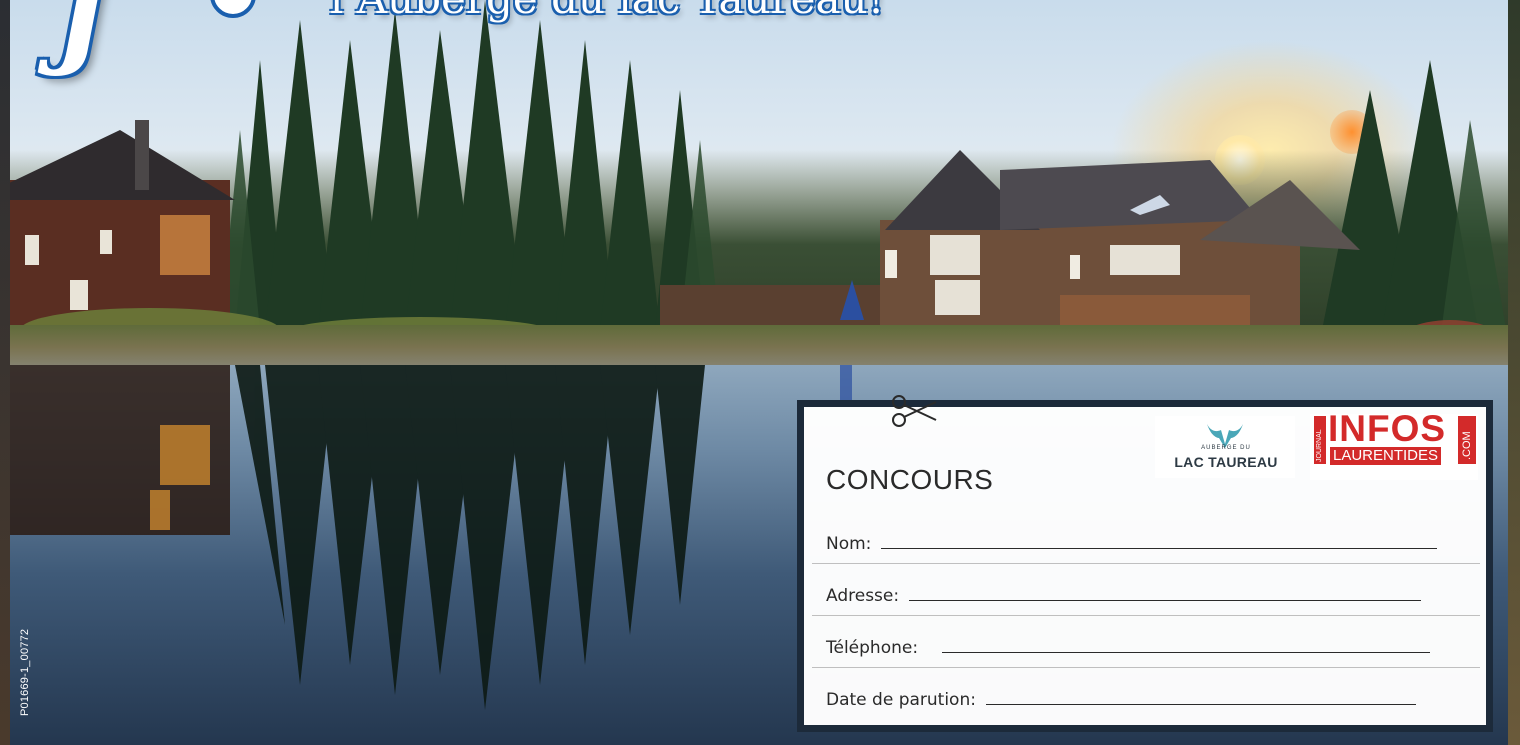 This screenshot has height=745, width=1520. Describe the element at coordinates (1120, 240) in the screenshot. I see `auberge-building` at that location.